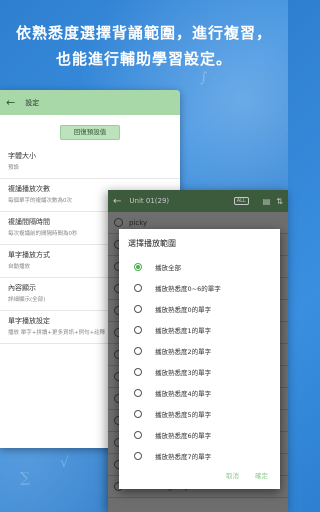 The height and width of the screenshot is (512, 320). I want to click on settings-appbar: ← 設定, so click(90, 102).